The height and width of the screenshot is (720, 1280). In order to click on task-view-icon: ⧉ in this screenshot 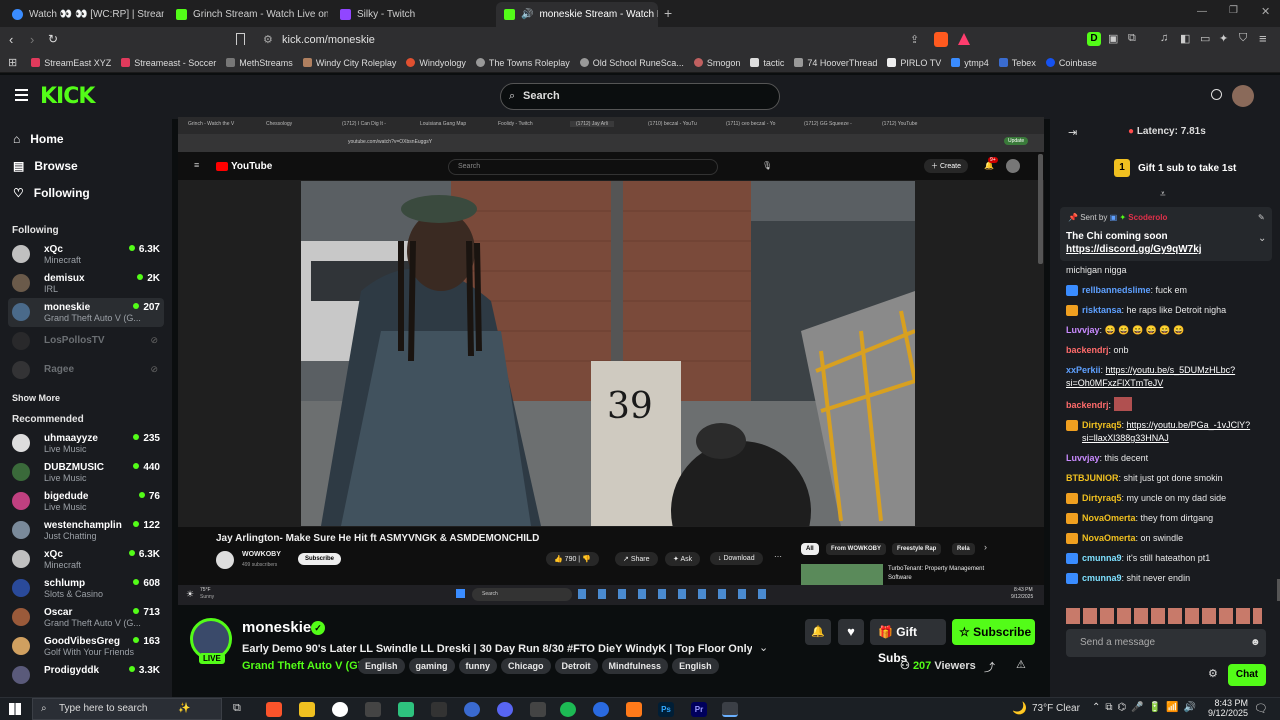, I will do `click(241, 709)`.